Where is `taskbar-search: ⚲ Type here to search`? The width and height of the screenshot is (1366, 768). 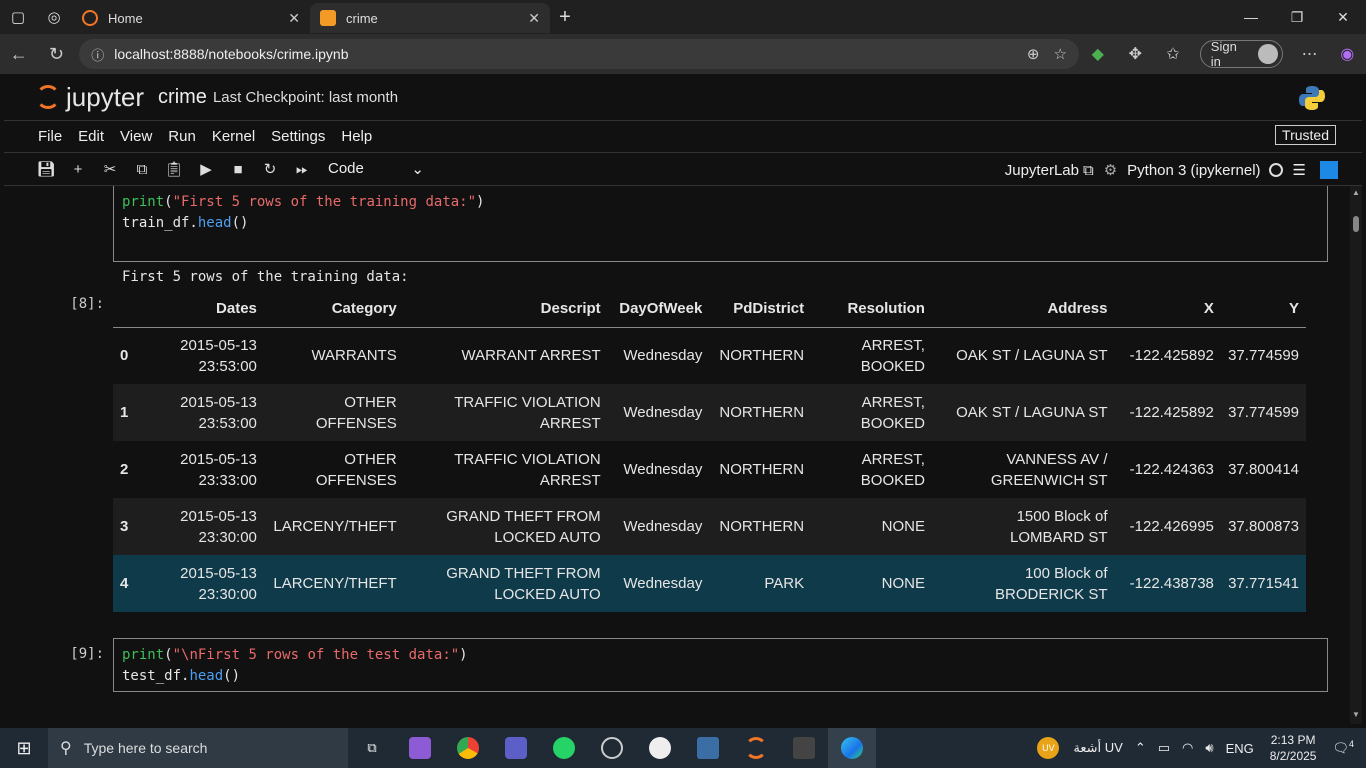 taskbar-search: ⚲ Type here to search is located at coordinates (198, 748).